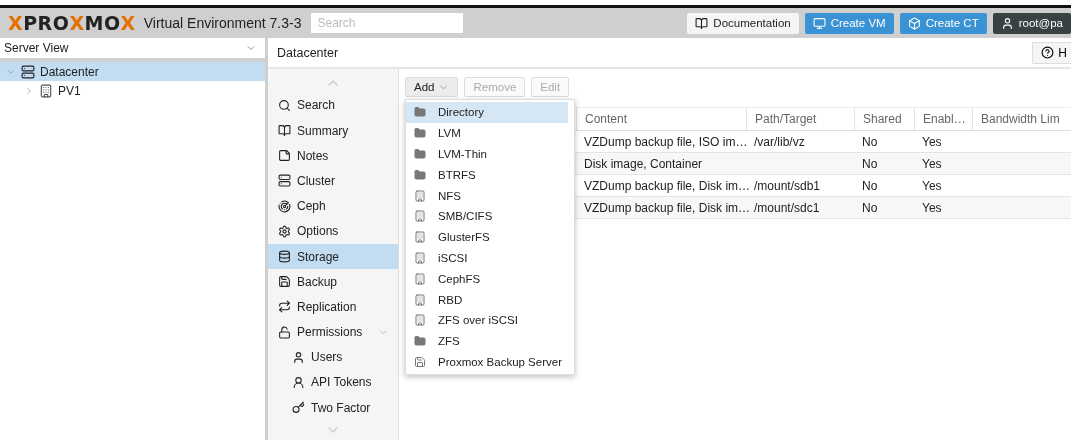 Image resolution: width=1071 pixels, height=440 pixels. I want to click on repeat-icon, so click(284, 307).